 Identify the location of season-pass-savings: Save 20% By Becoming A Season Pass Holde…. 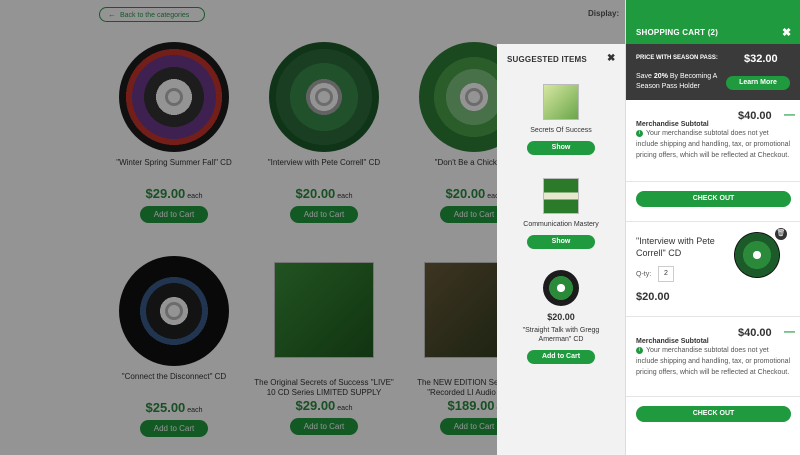
(676, 81).